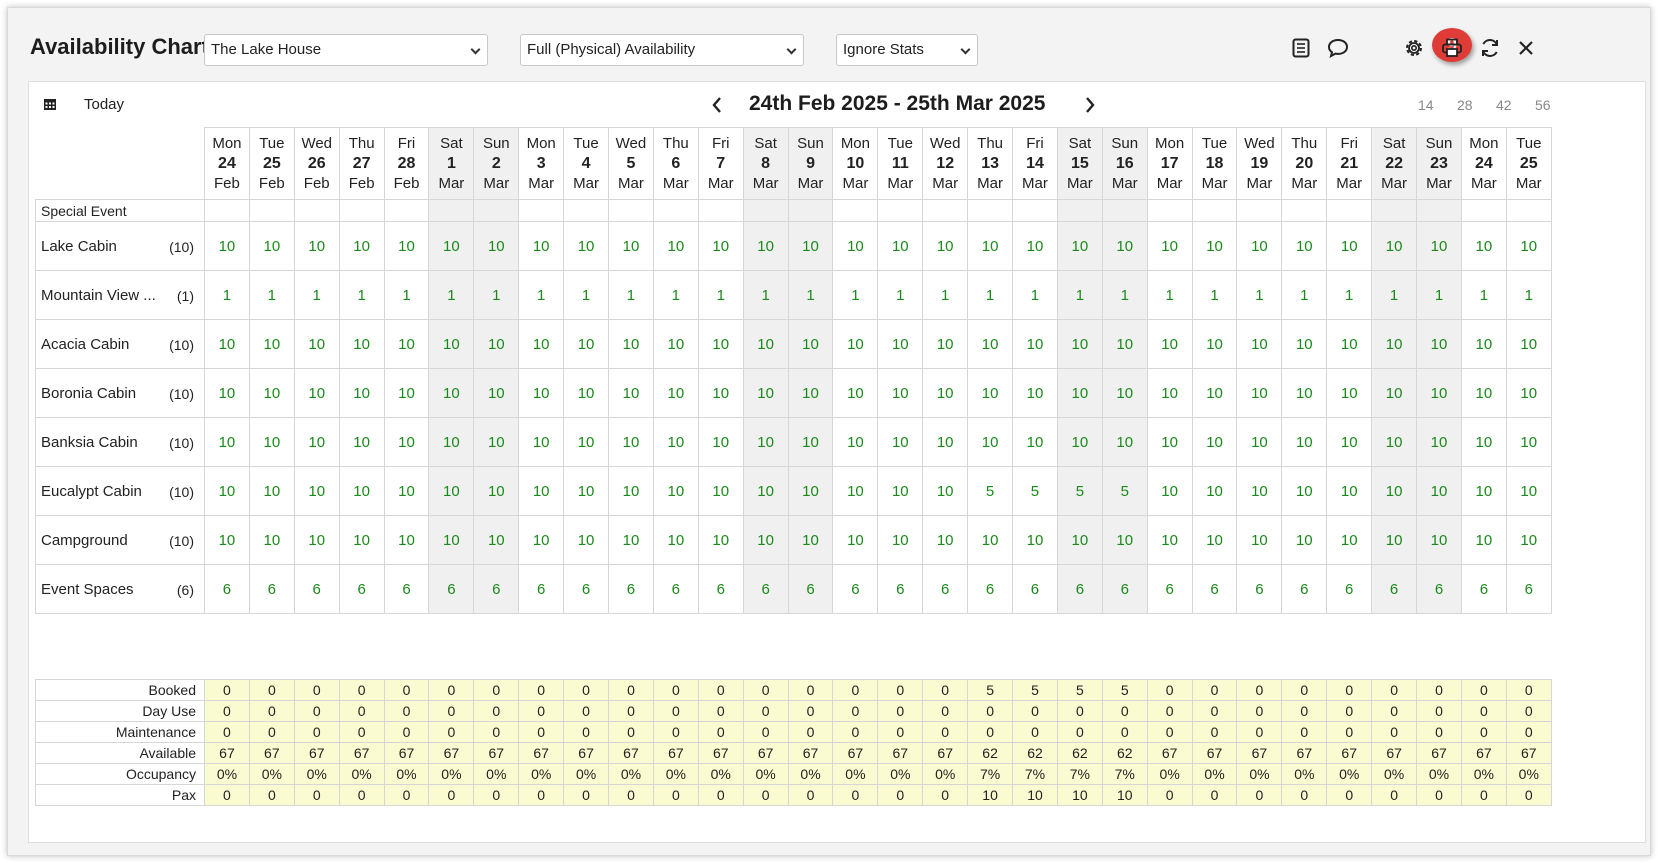 The image size is (1658, 863). I want to click on chevron-right-icon, so click(1090, 107).